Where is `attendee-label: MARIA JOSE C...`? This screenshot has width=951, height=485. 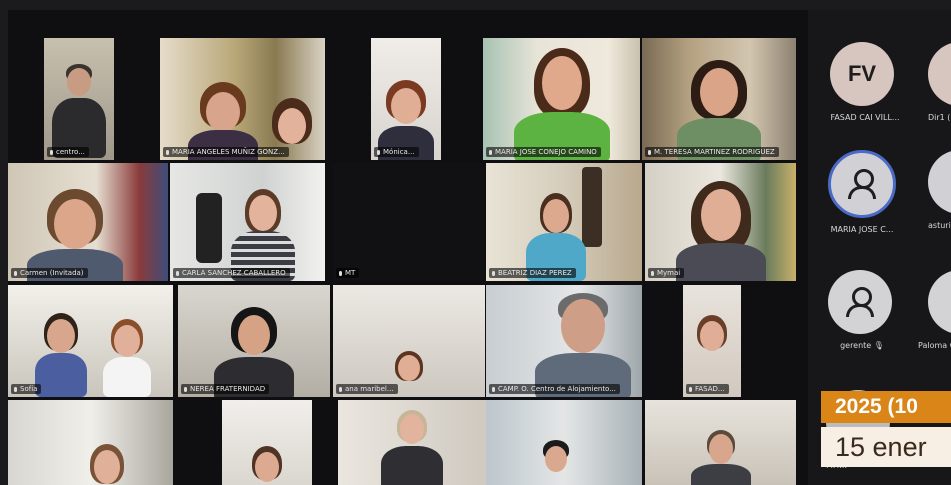
attendee-label: MARIA JOSE C... is located at coordinates (862, 229).